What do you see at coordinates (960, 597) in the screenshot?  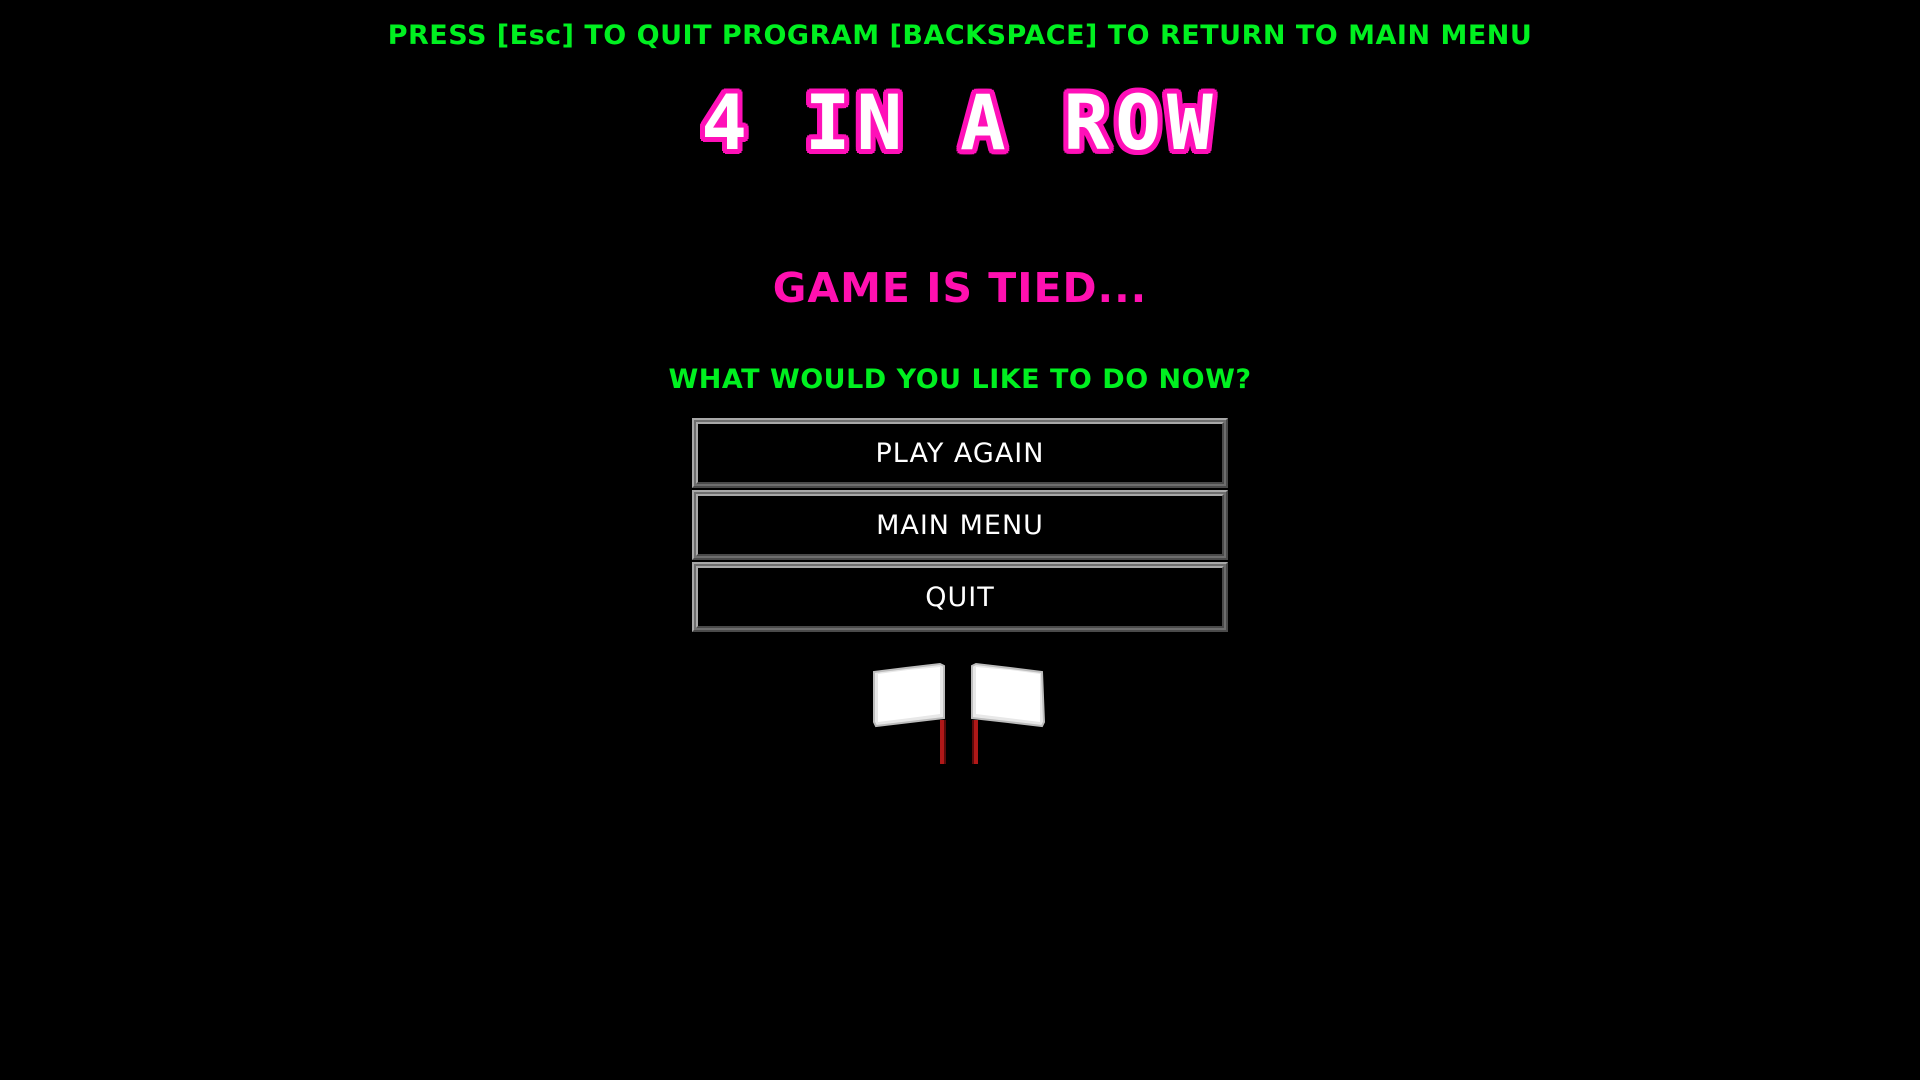 I see `quit-button: QUIT` at bounding box center [960, 597].